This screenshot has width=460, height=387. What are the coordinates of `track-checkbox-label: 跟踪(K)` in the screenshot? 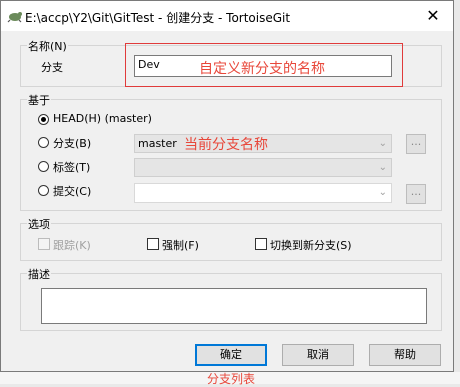 It's located at (72, 245).